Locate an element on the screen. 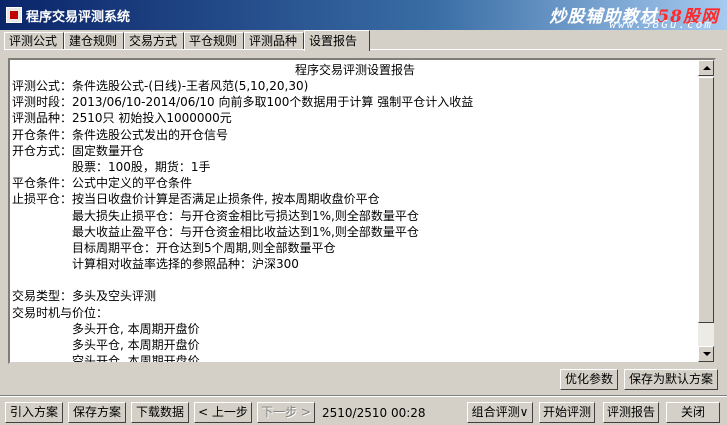  tab-open-rules: 建仓规则 is located at coordinates (94, 40).